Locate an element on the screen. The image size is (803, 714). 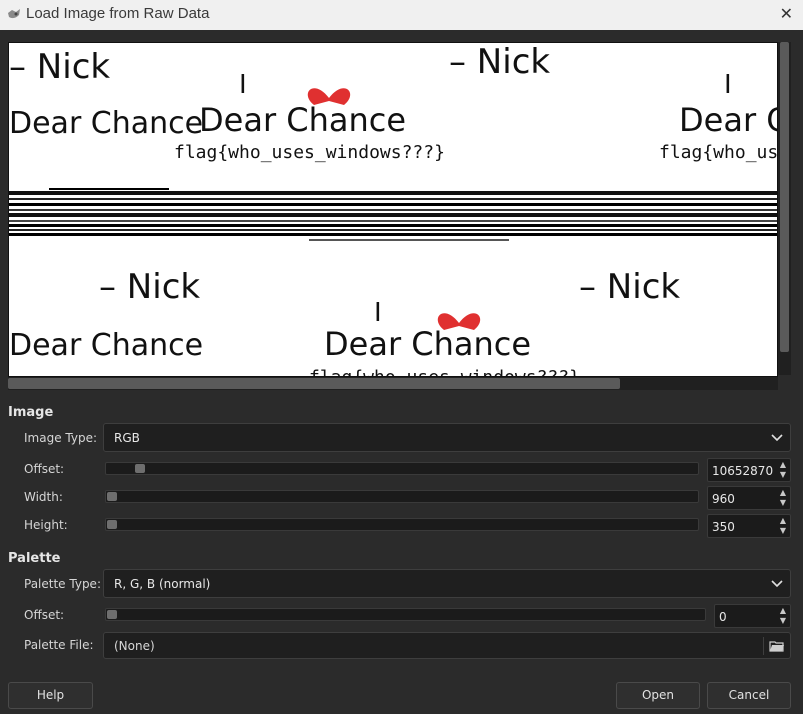
palette-offset-label: Offset: is located at coordinates (44, 615).